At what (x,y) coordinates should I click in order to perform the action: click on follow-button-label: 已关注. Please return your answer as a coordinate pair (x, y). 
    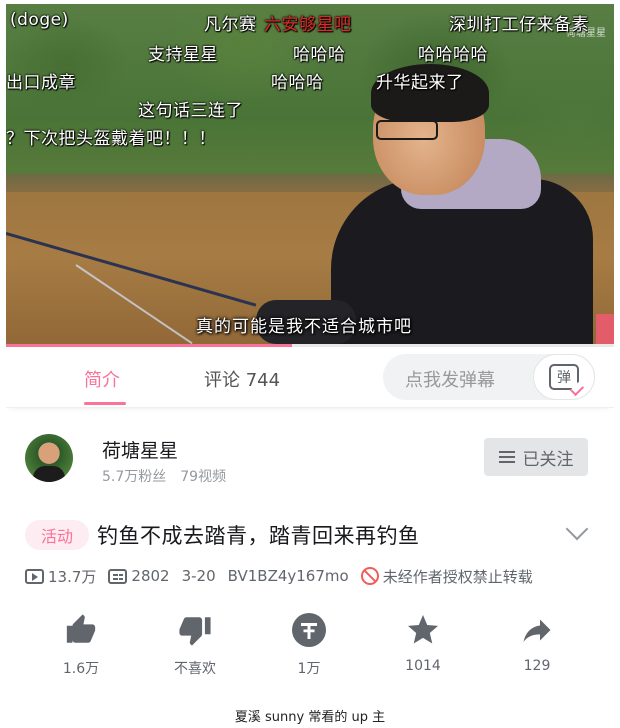
    Looking at the image, I should click on (548, 459).